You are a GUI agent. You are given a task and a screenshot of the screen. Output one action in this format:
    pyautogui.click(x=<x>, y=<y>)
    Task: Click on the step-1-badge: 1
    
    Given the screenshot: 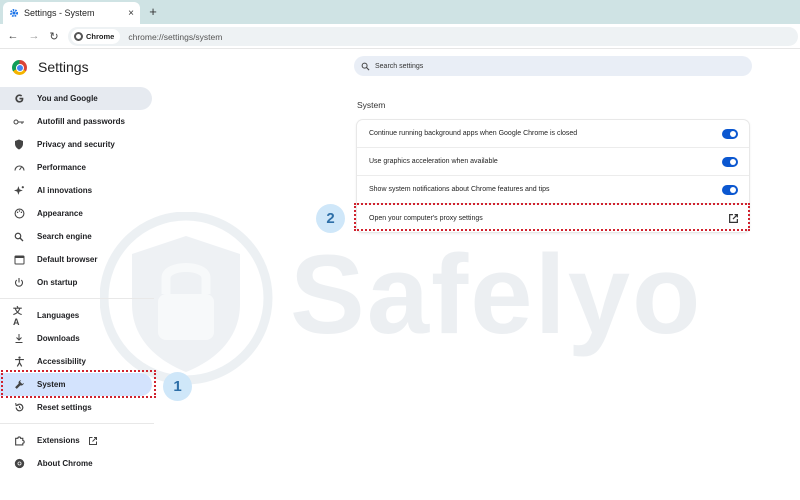 What is the action you would take?
    pyautogui.click(x=177, y=386)
    